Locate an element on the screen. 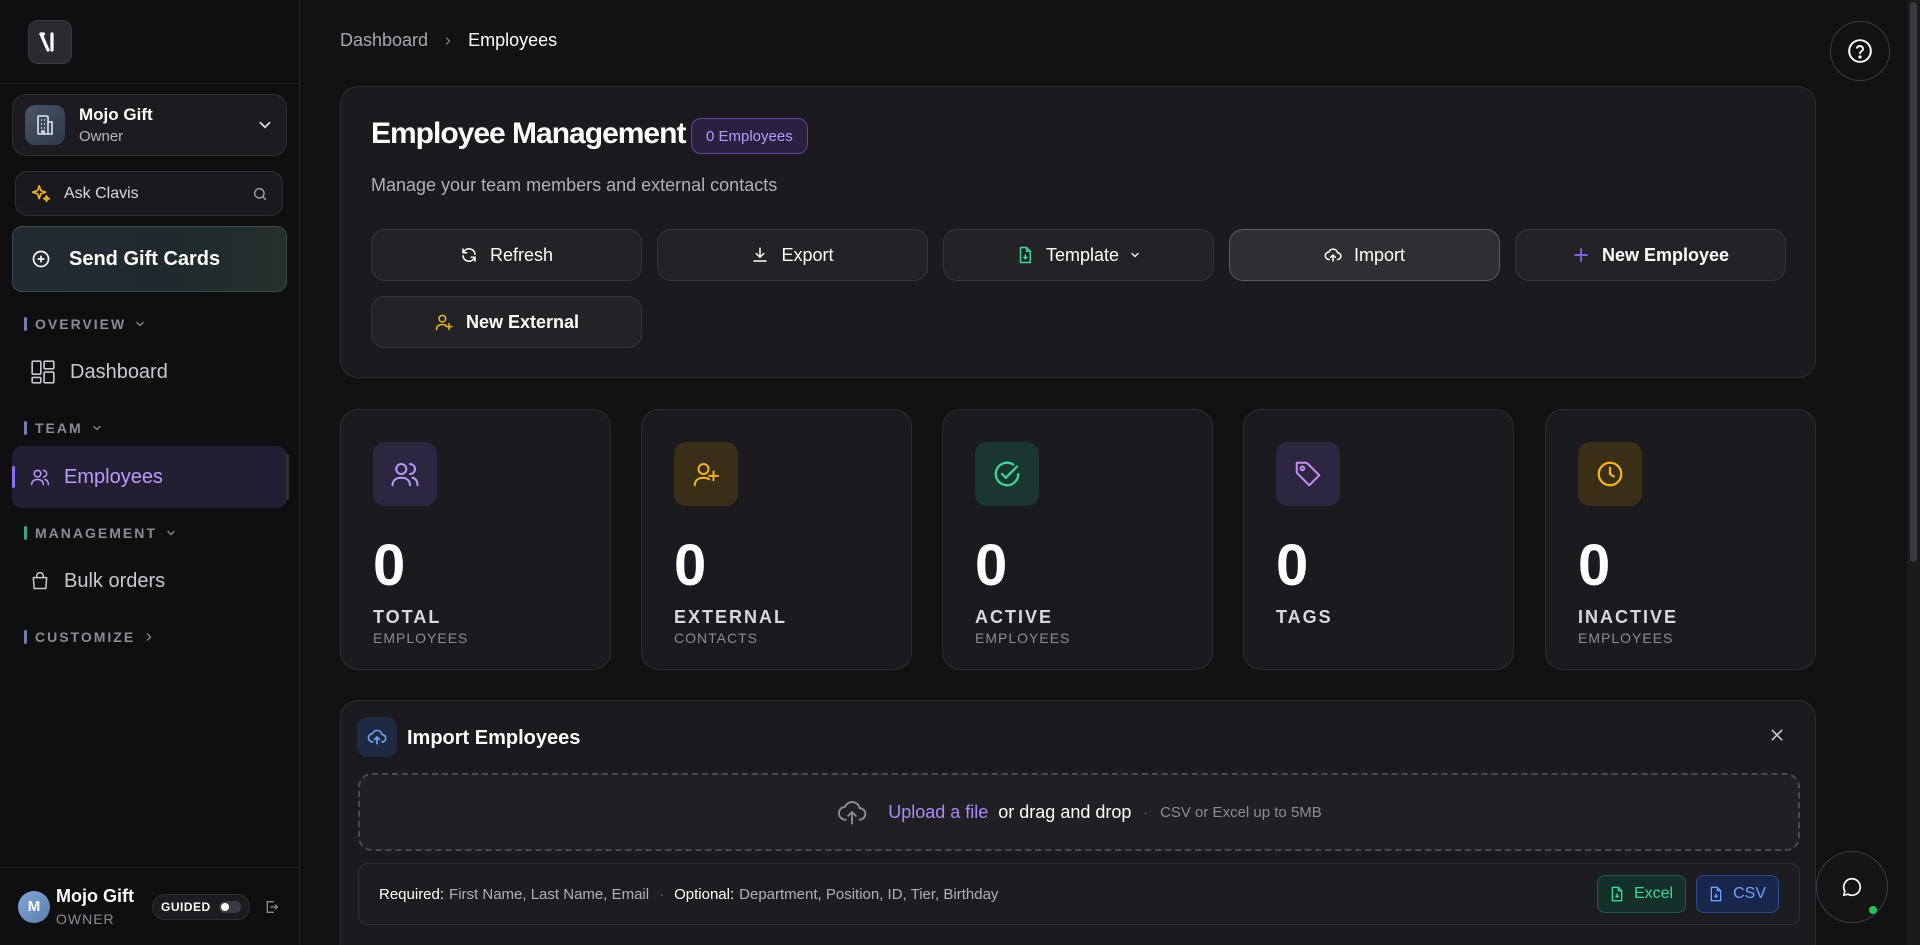  building-icon is located at coordinates (45, 125).